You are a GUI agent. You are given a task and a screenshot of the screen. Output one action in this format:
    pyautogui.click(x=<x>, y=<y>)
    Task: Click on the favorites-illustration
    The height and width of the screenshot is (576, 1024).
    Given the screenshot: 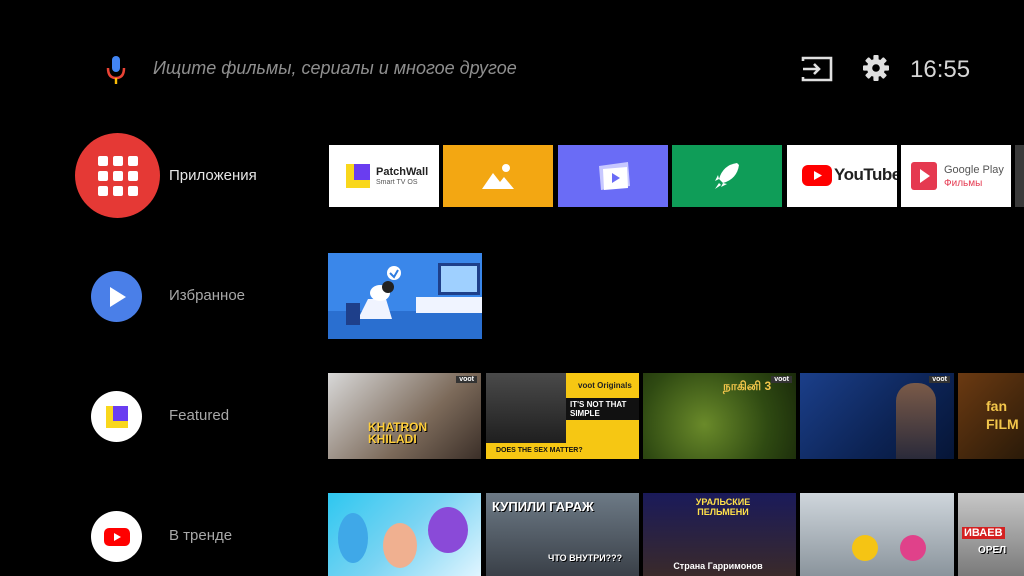 What is the action you would take?
    pyautogui.click(x=405, y=296)
    